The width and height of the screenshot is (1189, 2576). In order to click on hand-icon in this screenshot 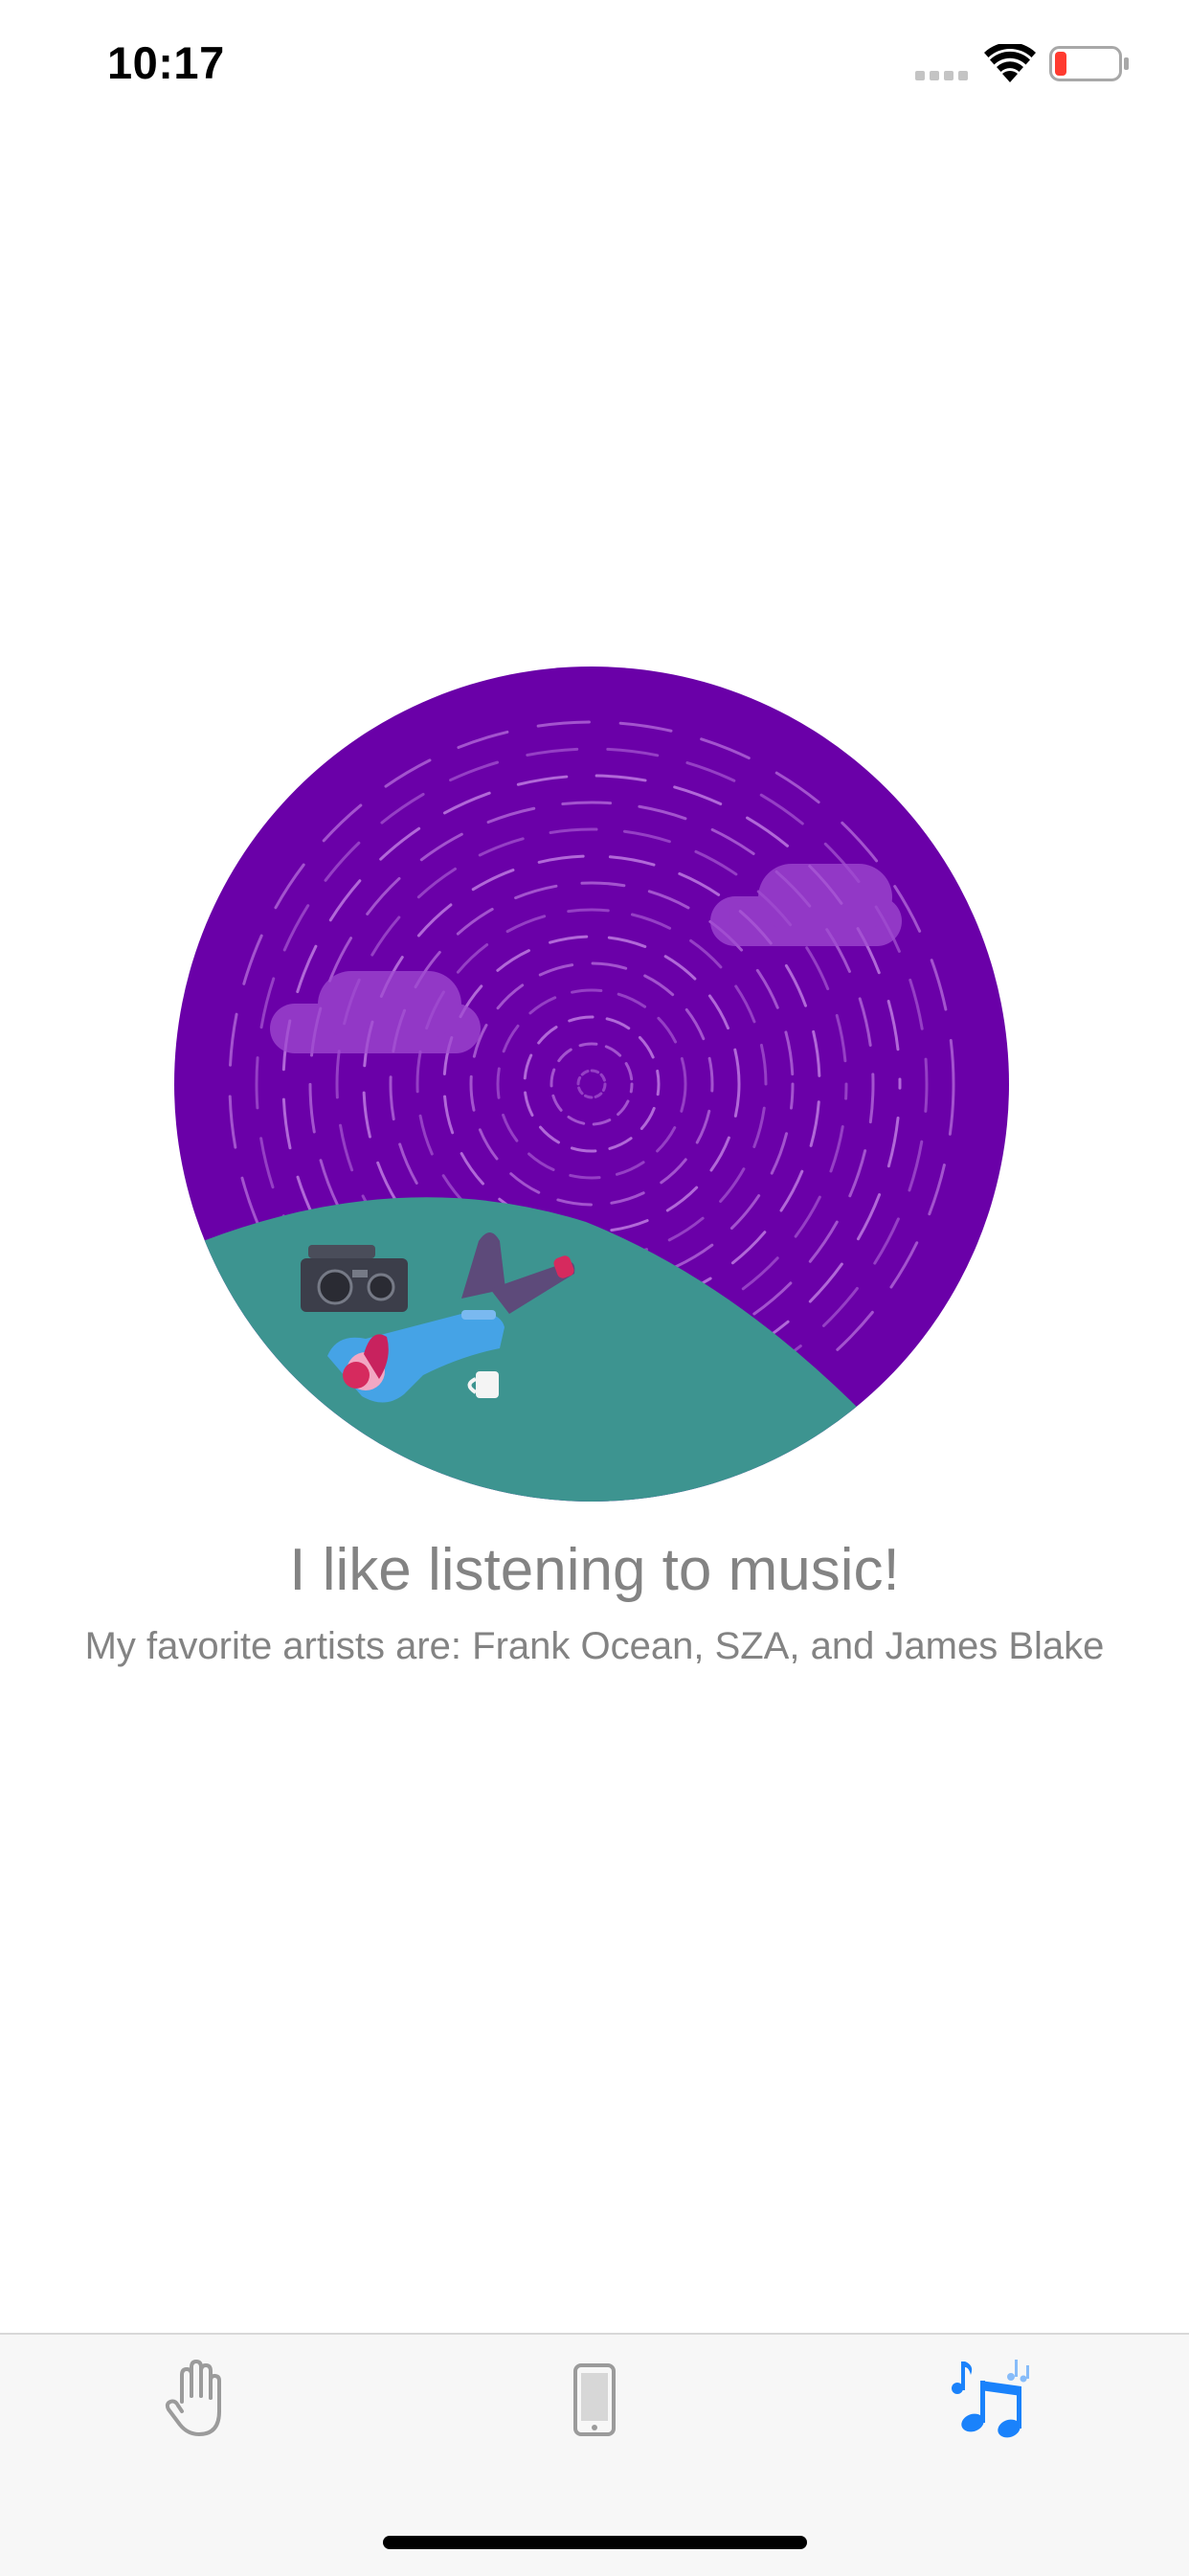, I will do `click(193, 2398)`.